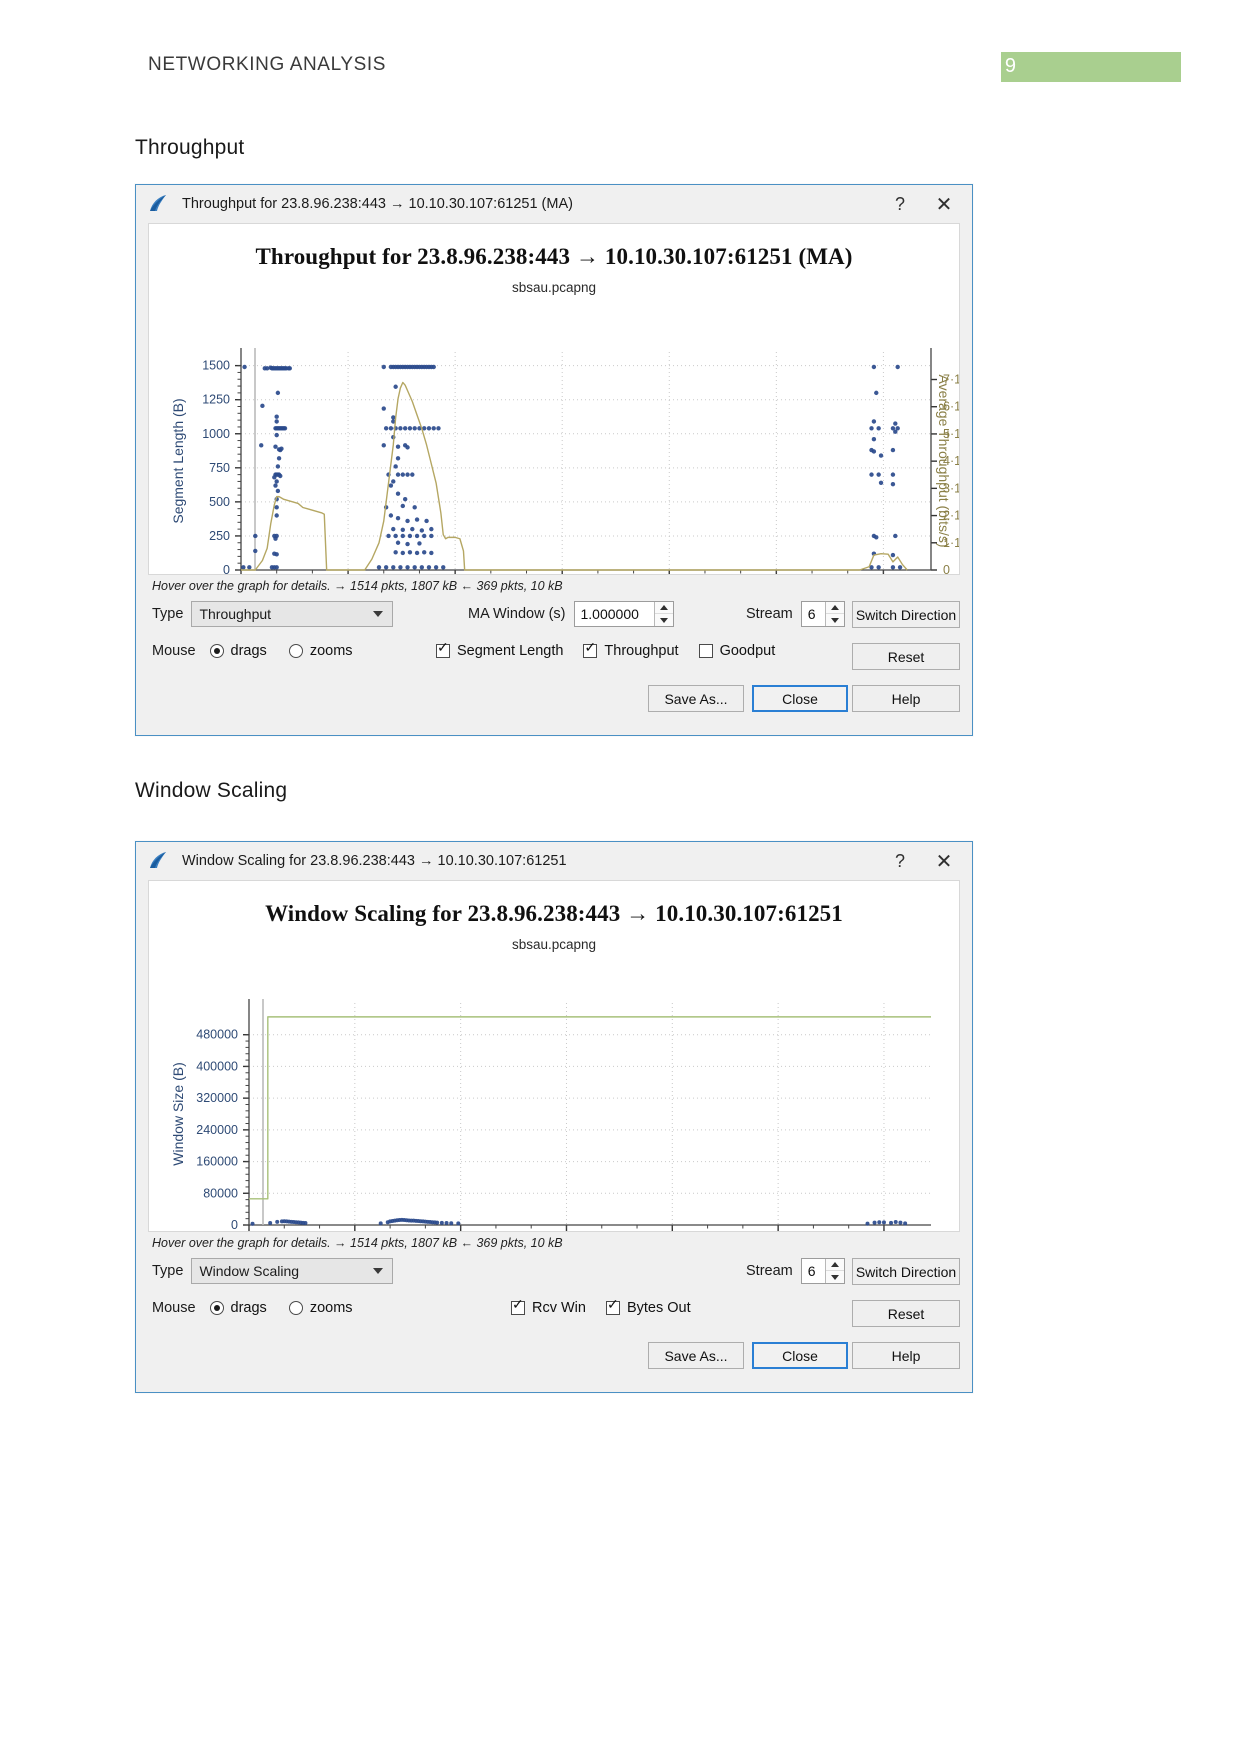  What do you see at coordinates (648, 1306) in the screenshot?
I see `bytes-out-checkbox: Bytes Out` at bounding box center [648, 1306].